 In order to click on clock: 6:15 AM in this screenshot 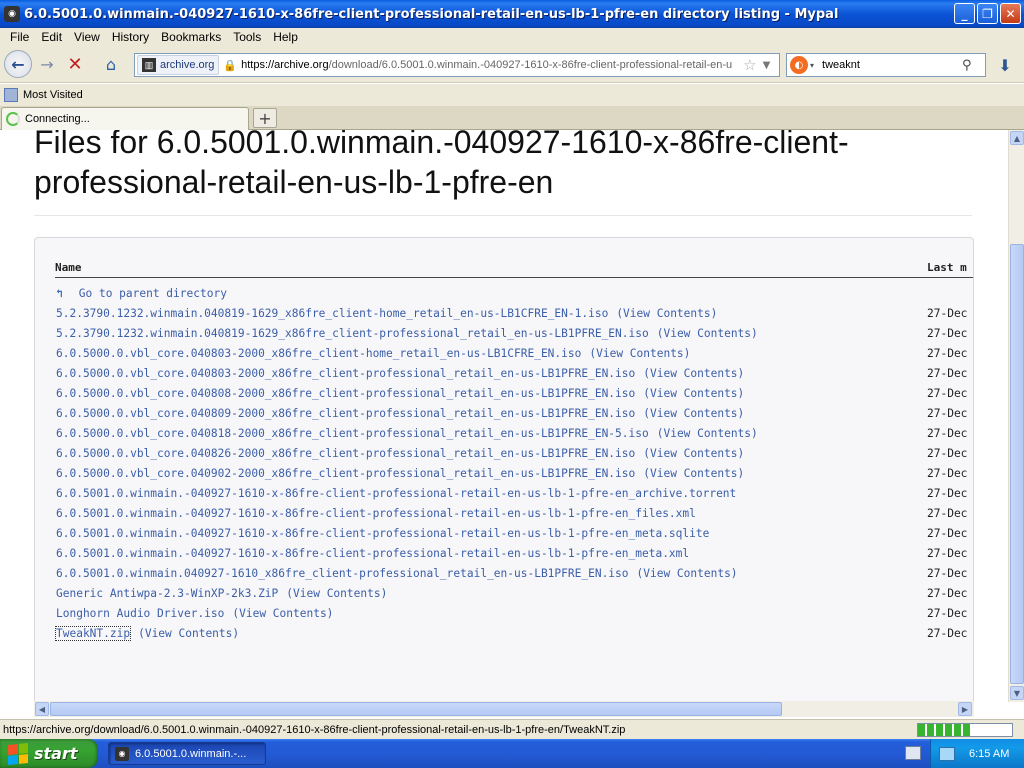, I will do `click(989, 754)`.